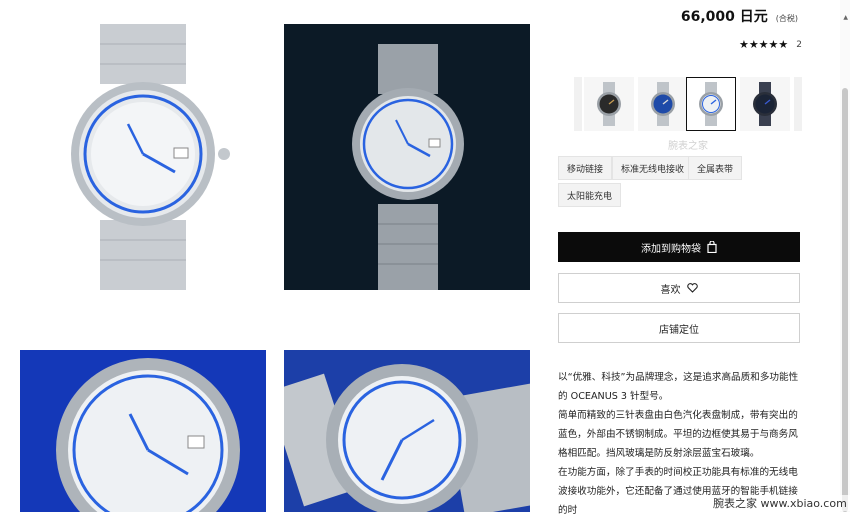 This screenshot has width=850, height=520. I want to click on price-row: 66,000 日元 (合税), so click(739, 17).